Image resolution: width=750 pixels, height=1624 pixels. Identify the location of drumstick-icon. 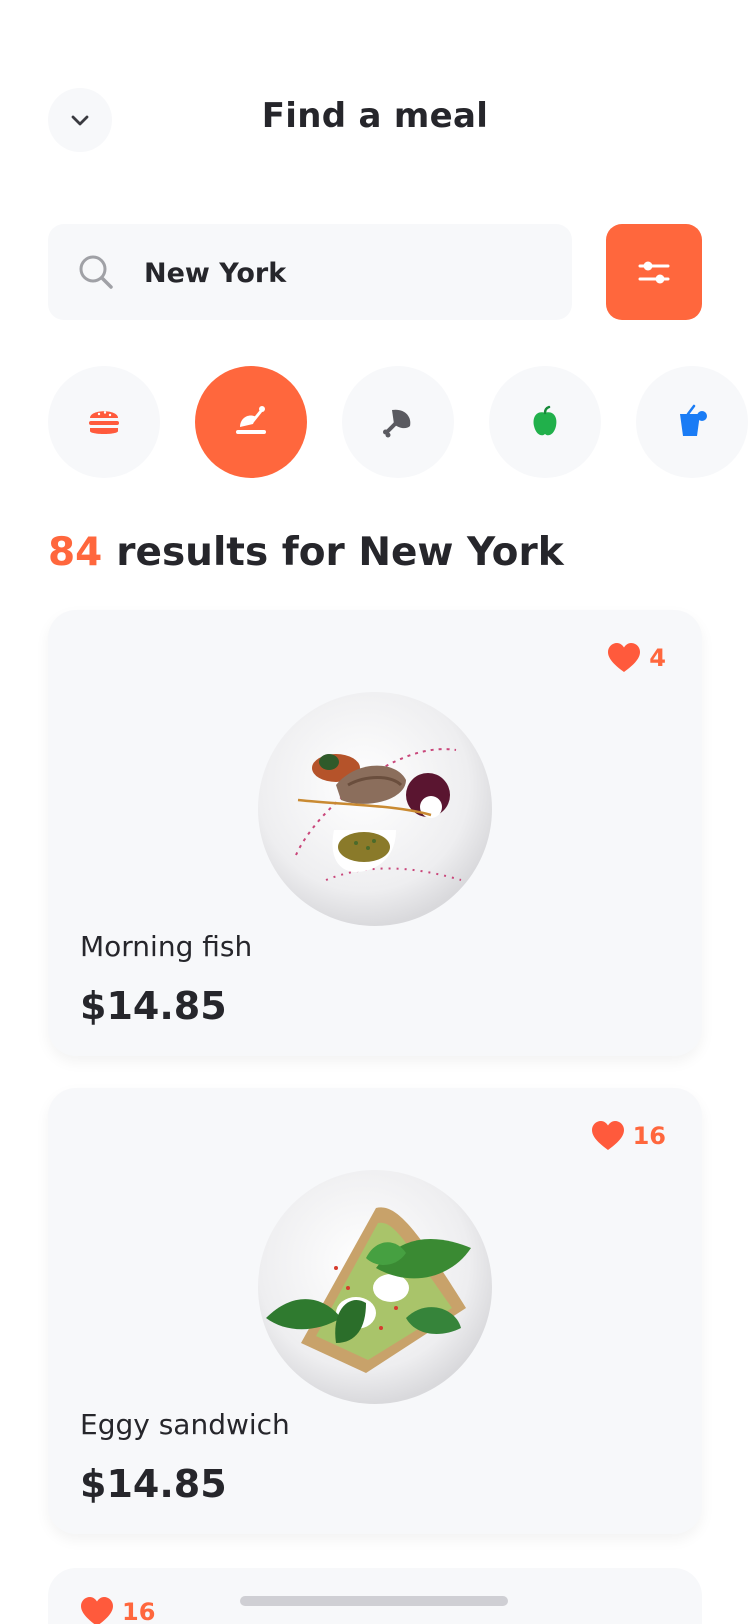
(397, 423).